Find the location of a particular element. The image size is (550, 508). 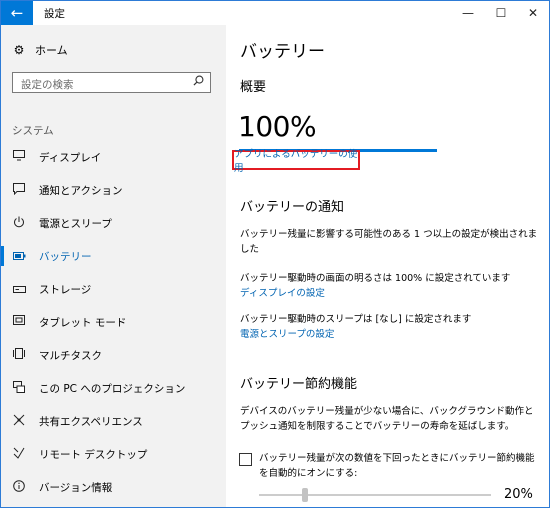

sidebar-item-label: この PC へのプロジェクション is located at coordinates (112, 388).